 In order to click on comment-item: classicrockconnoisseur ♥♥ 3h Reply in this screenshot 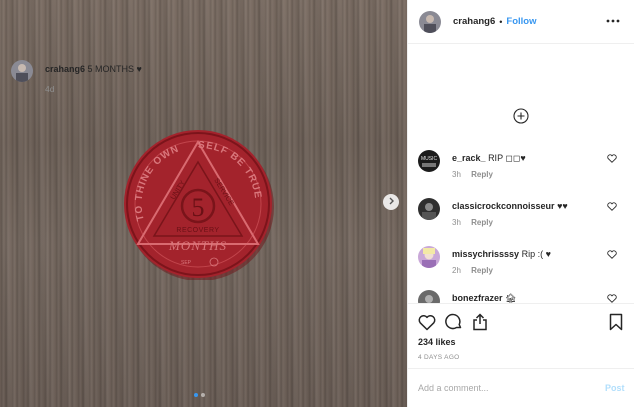, I will do `click(520, 215)`.